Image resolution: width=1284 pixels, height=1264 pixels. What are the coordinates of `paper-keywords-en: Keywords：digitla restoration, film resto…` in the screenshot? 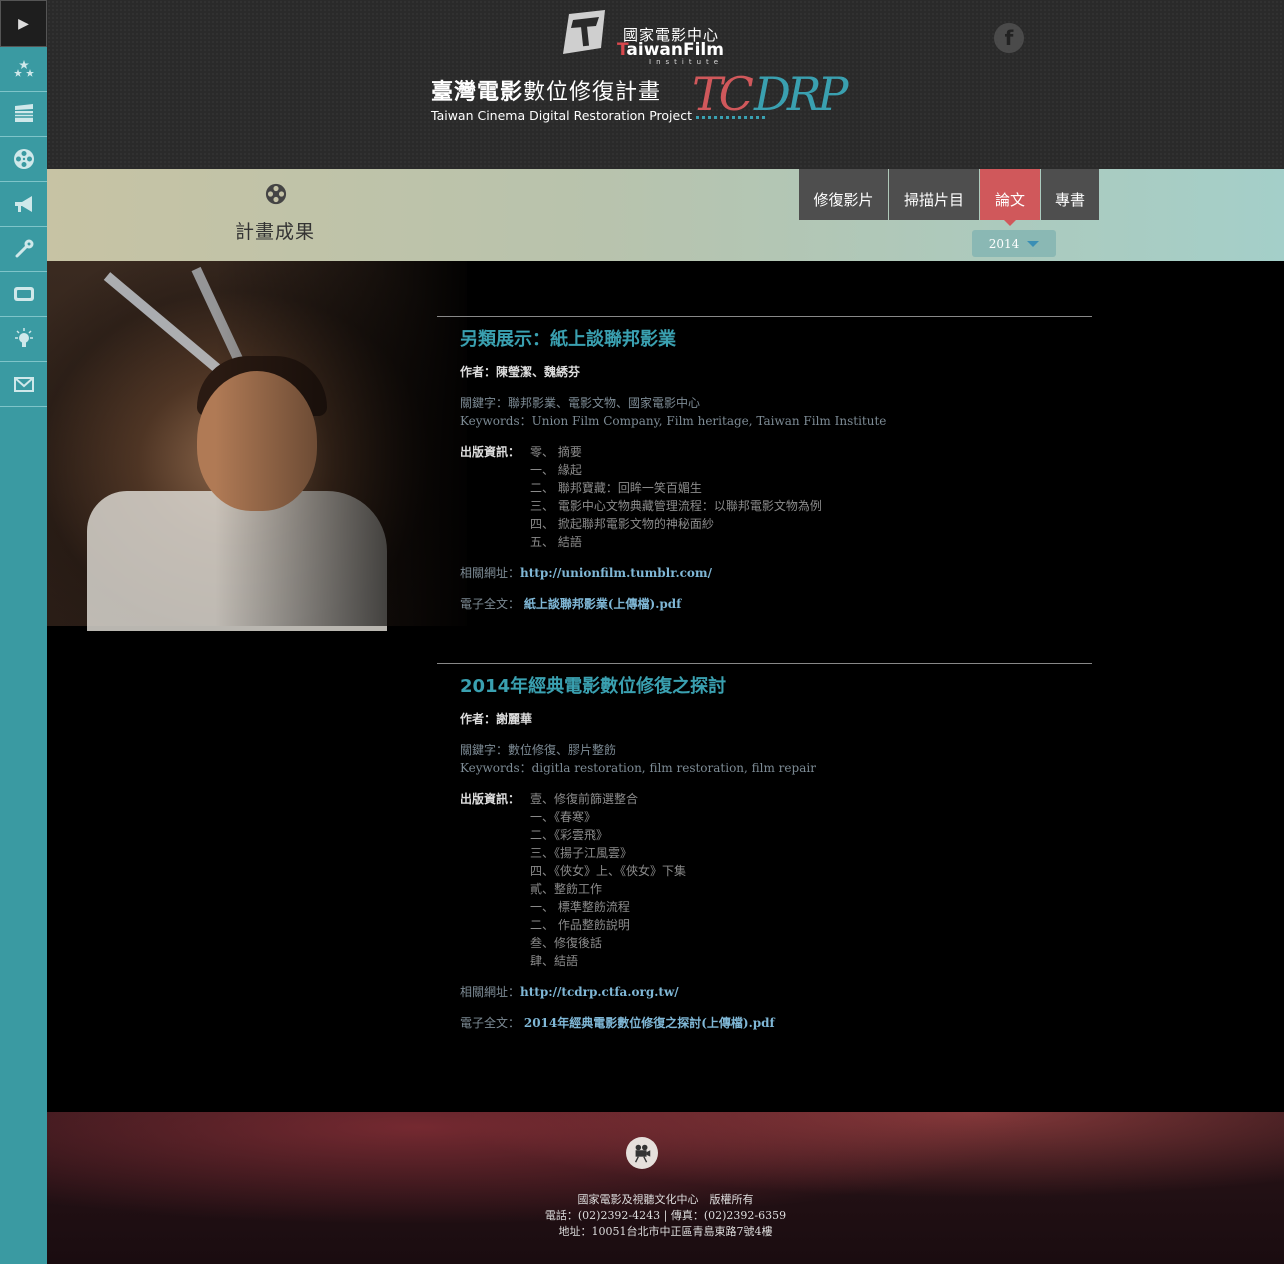 It's located at (638, 768).